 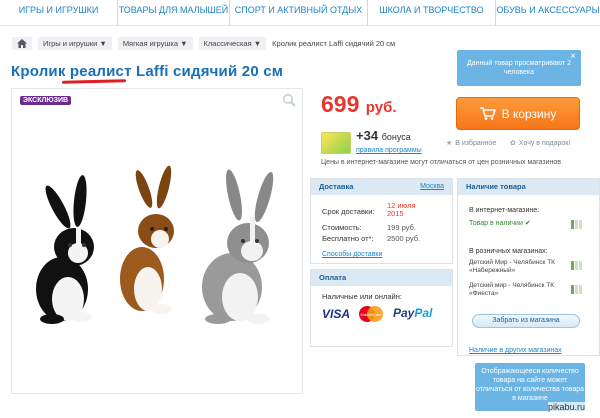 I want to click on highlight-underline, so click(x=94, y=81).